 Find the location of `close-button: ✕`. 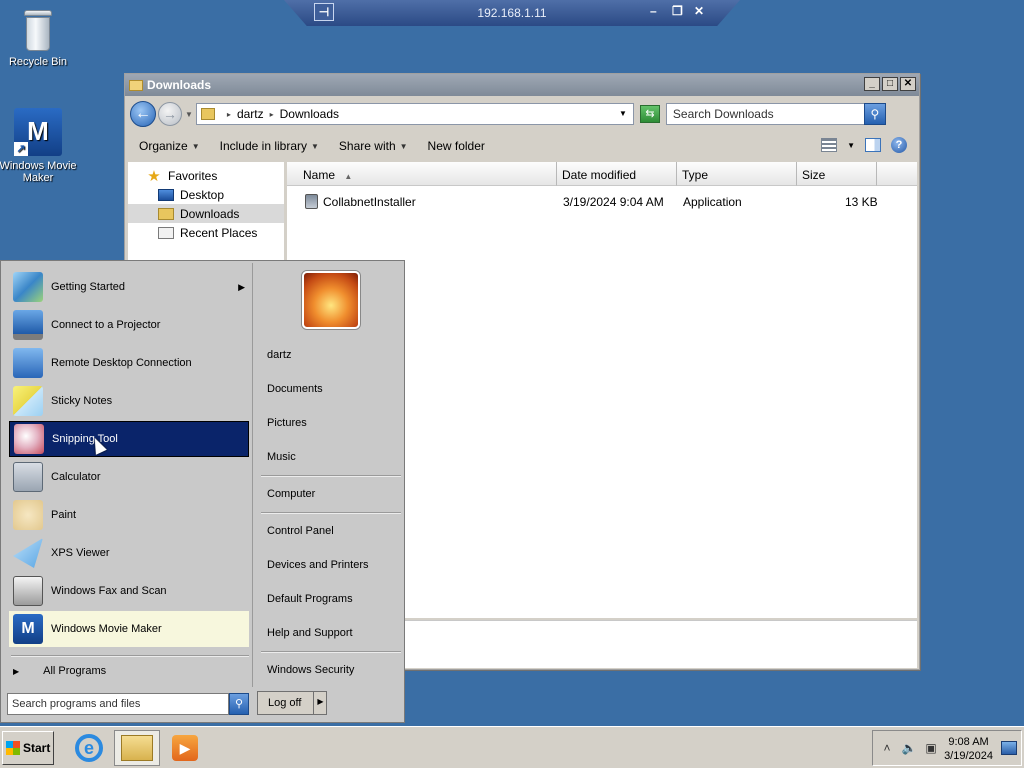

close-button: ✕ is located at coordinates (908, 84).